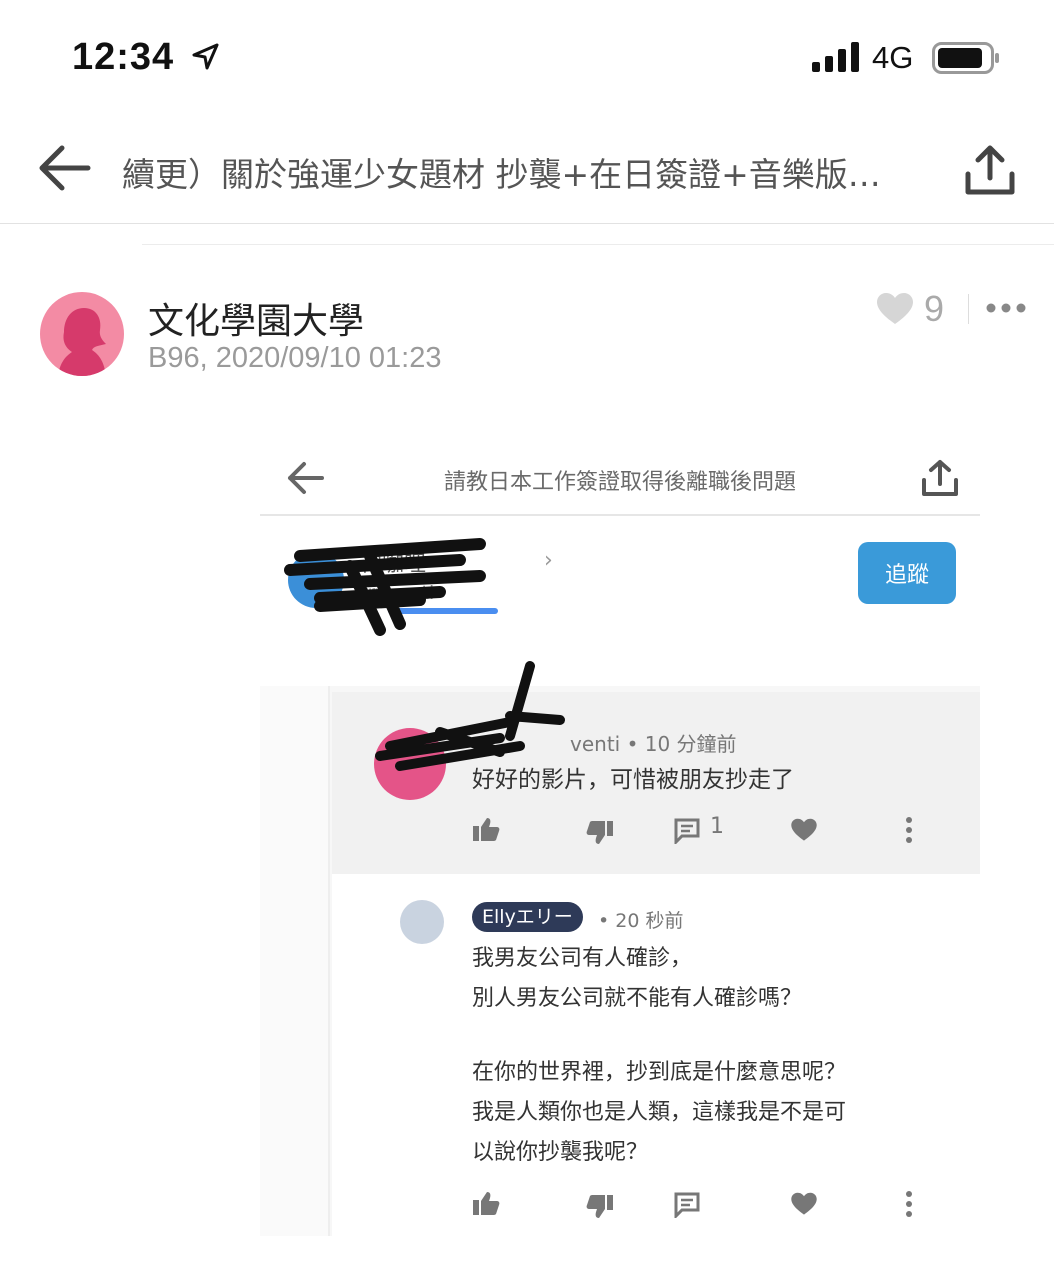 The image size is (1054, 1280). Describe the element at coordinates (681, 744) in the screenshot. I see `comment-time: • 10 分鐘前` at that location.